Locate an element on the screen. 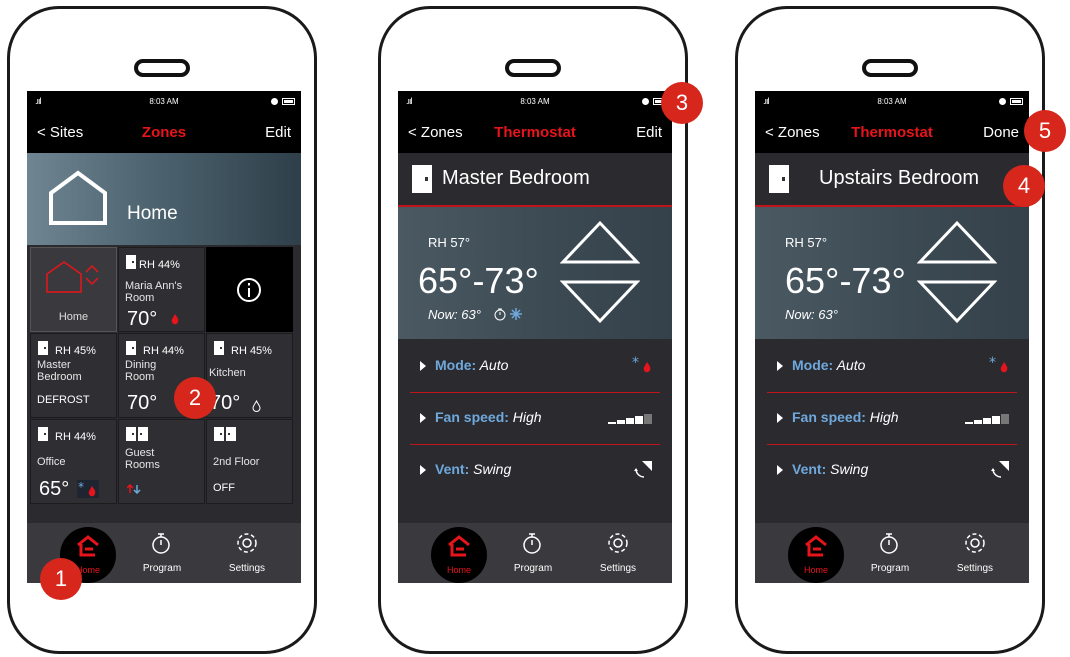  door-pair-icon is located at coordinates (137, 434).